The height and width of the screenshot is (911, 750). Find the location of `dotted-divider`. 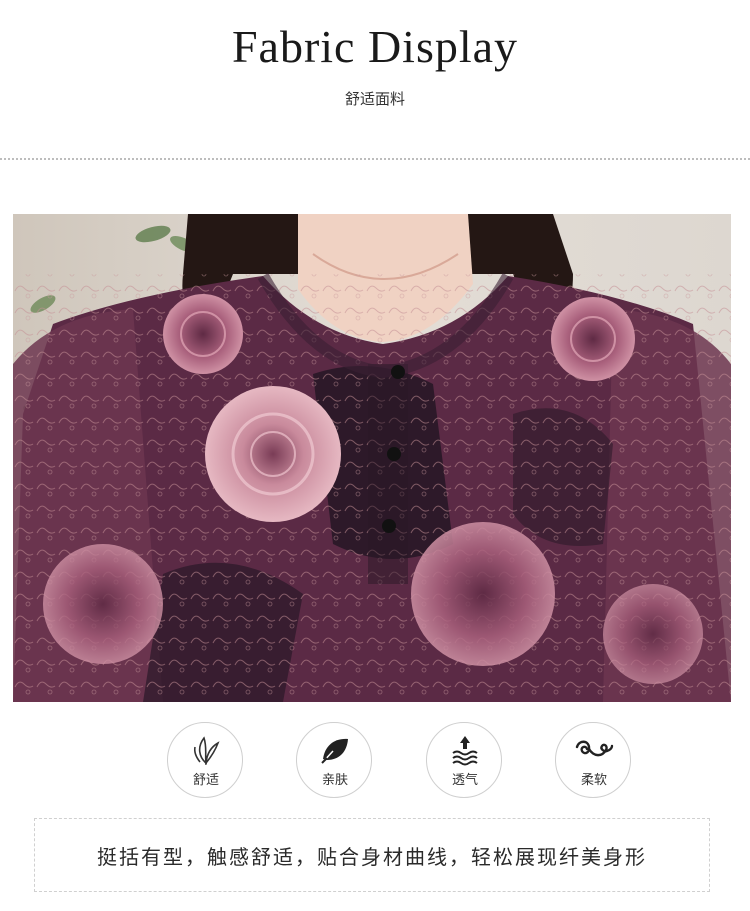

dotted-divider is located at coordinates (375, 159).